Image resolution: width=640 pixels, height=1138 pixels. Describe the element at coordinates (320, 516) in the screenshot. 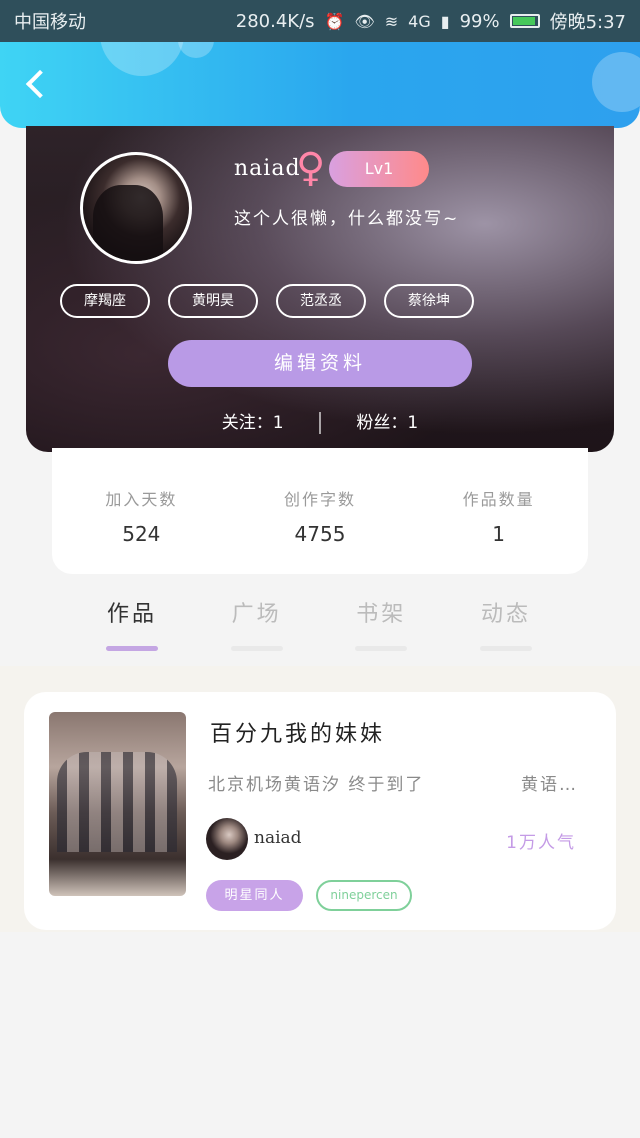

I see `stat-word-count: 创作字数 4755` at that location.